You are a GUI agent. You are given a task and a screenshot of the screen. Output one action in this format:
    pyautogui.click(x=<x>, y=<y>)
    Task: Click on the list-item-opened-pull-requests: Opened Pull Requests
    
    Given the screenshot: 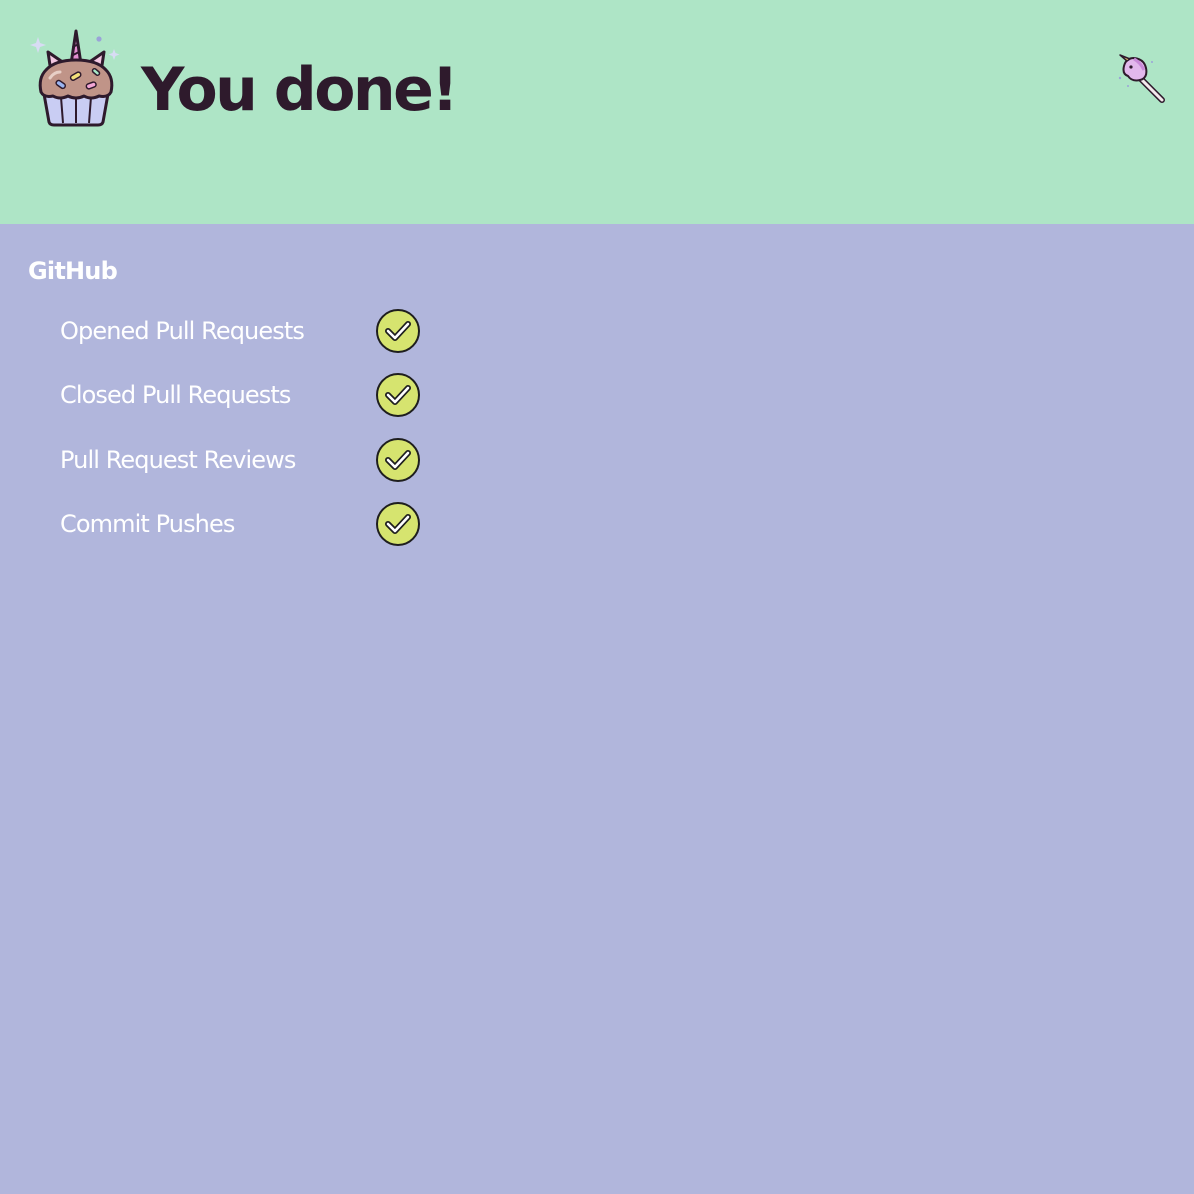 What is the action you would take?
    pyautogui.click(x=245, y=330)
    